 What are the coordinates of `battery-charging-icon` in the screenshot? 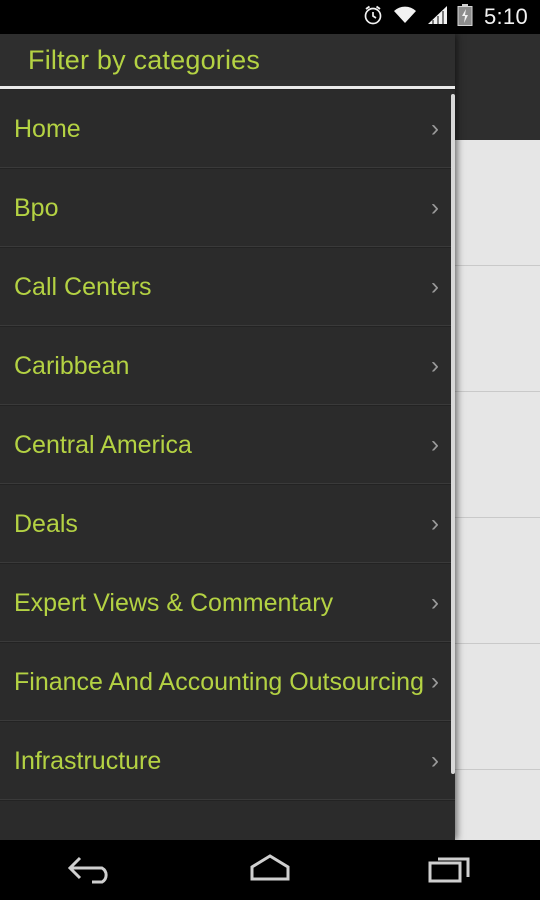 It's located at (465, 17).